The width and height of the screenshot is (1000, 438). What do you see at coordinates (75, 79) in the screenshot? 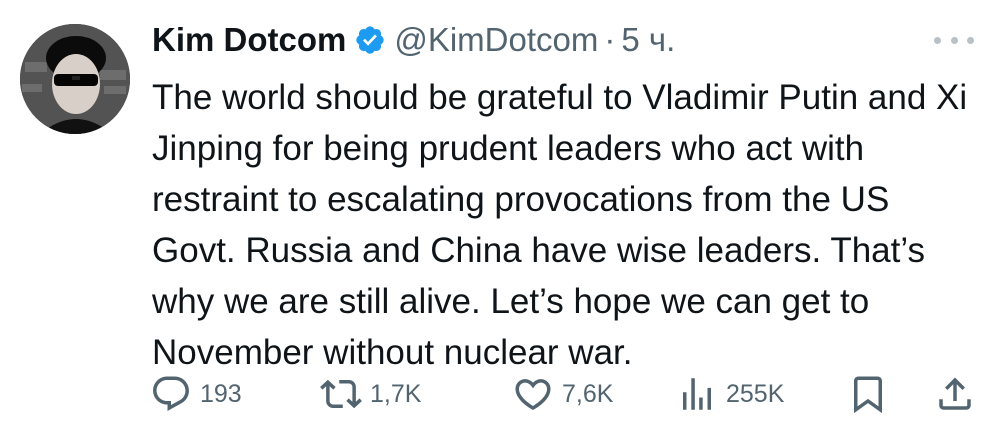
I see `avatar` at bounding box center [75, 79].